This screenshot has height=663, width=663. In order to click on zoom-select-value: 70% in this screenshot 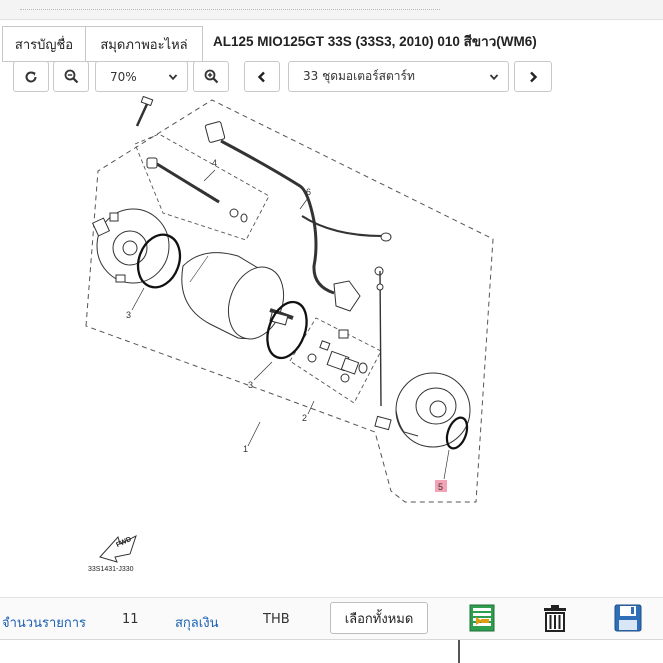, I will do `click(123, 76)`.